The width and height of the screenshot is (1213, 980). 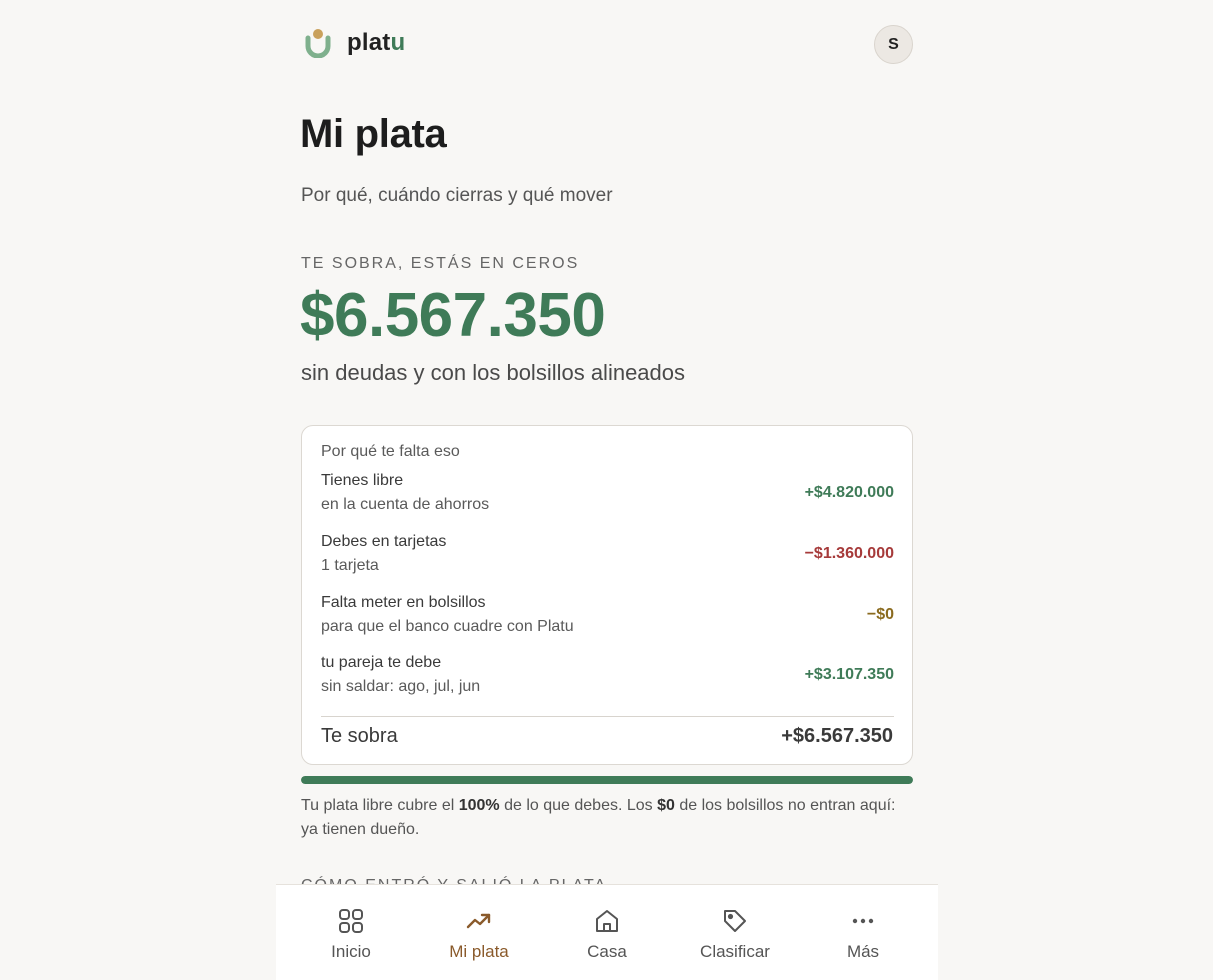 What do you see at coordinates (880, 614) in the screenshot?
I see `row-value: −$0` at bounding box center [880, 614].